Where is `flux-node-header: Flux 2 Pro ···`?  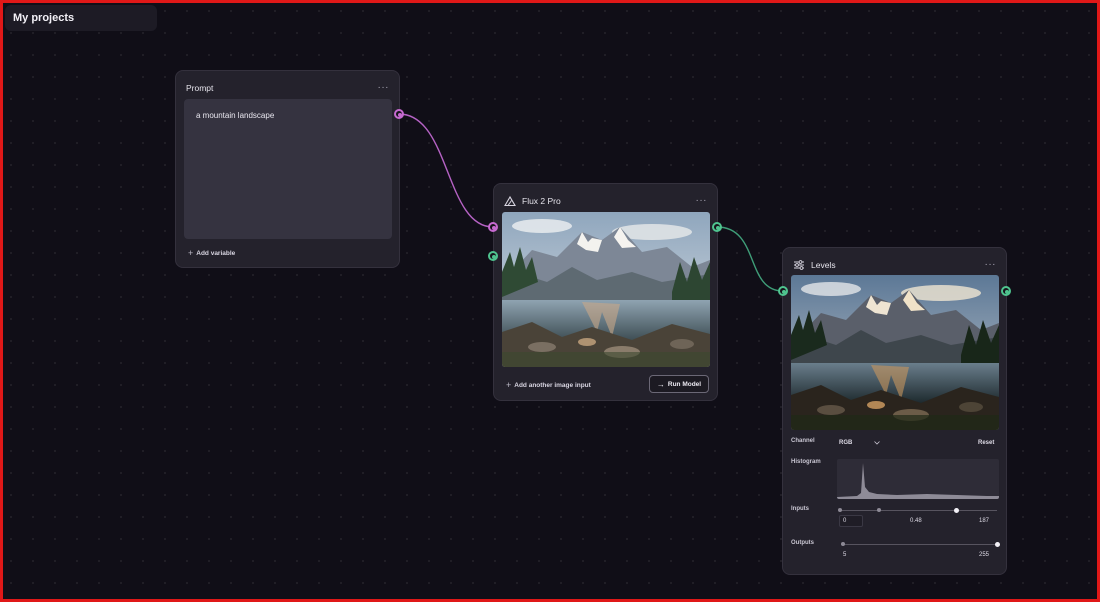 flux-node-header: Flux 2 Pro ··· is located at coordinates (605, 201).